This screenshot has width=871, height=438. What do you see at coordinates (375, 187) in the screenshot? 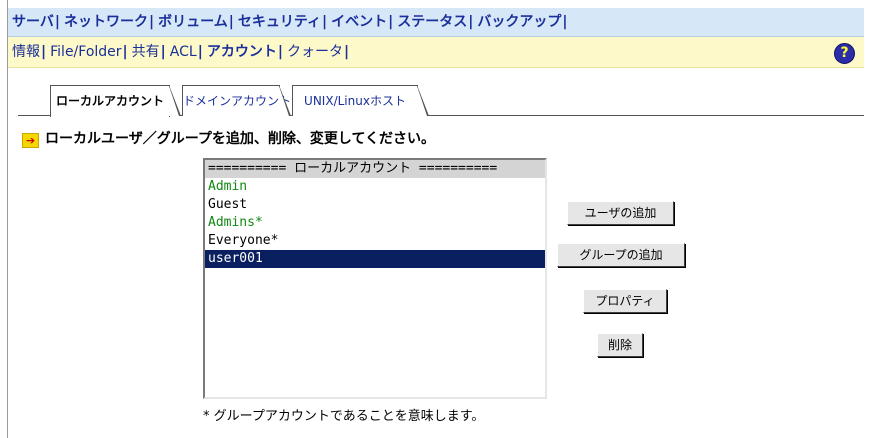
I see `list-item-admin: Admin` at bounding box center [375, 187].